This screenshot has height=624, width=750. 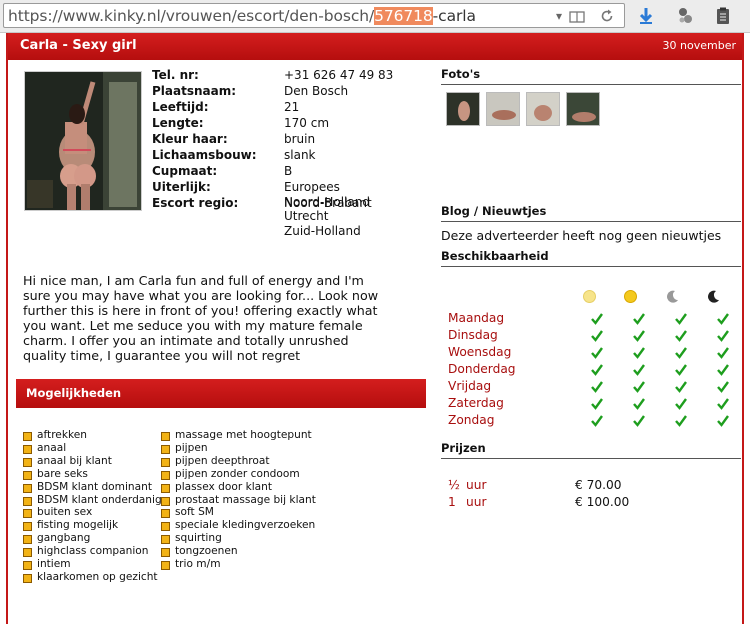 I want to click on clipboard-icon, so click(x=723, y=16).